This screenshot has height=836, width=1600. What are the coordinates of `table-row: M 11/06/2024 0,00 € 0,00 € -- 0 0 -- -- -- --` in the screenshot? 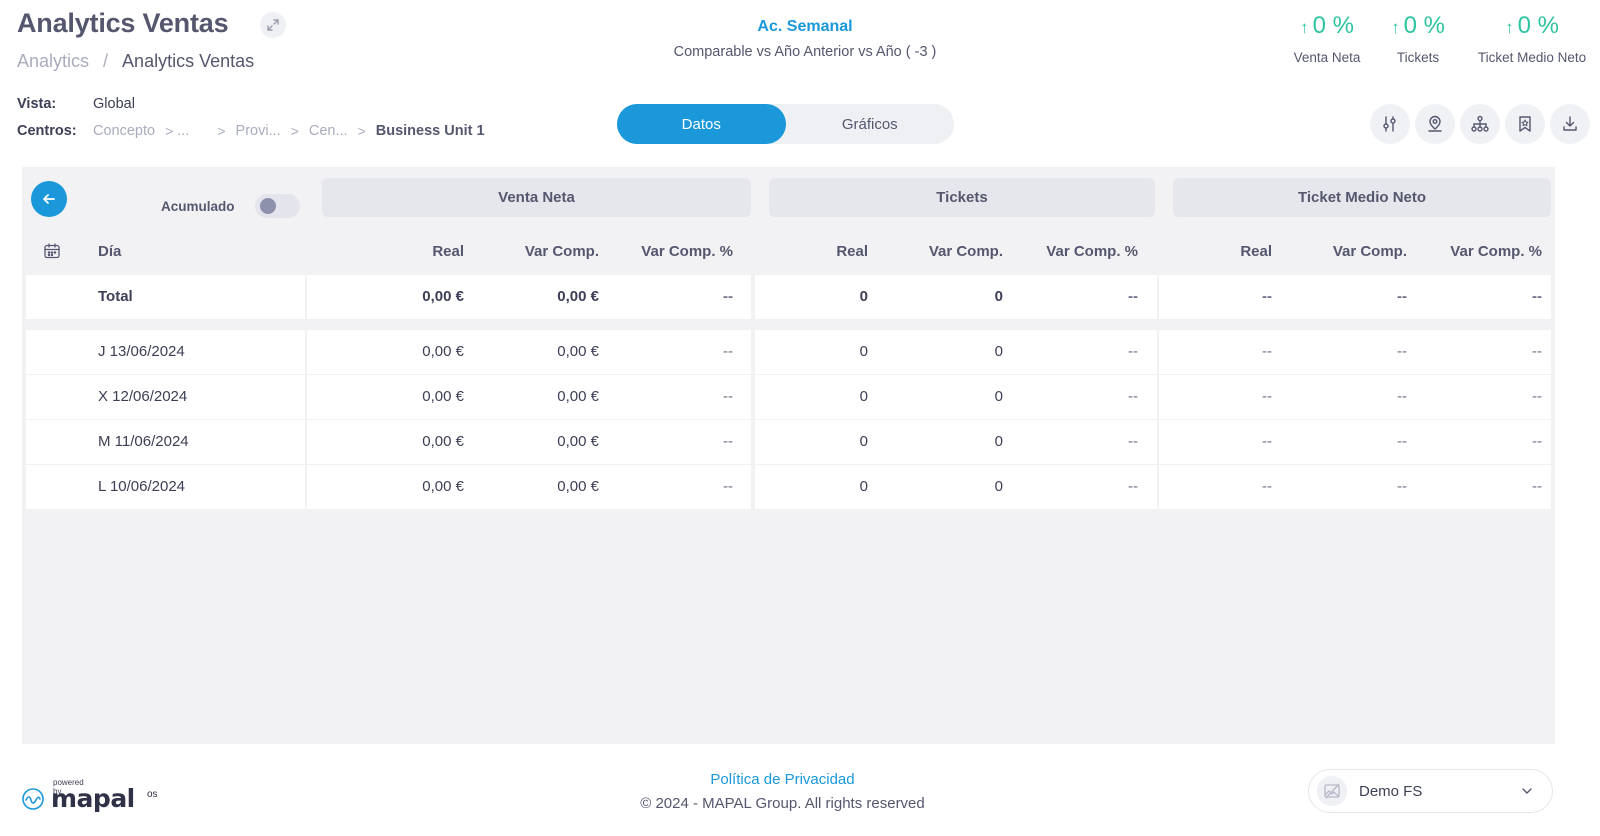 It's located at (788, 442).